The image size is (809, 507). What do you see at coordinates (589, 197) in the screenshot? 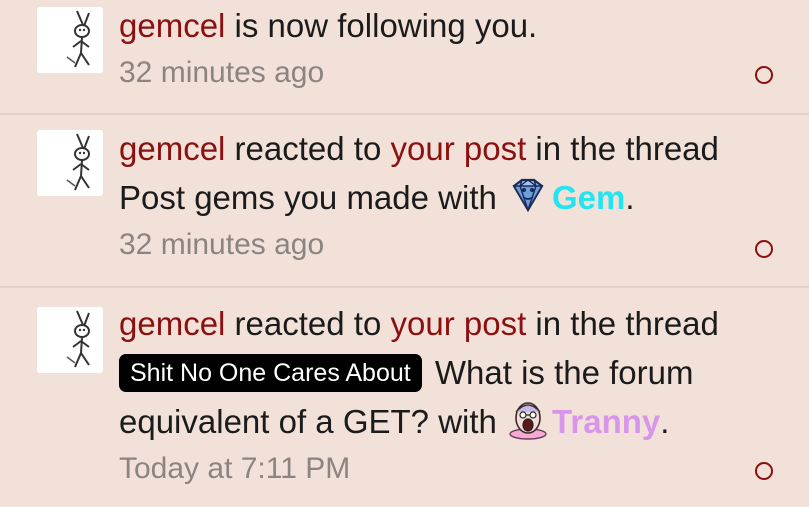
I see `reaction-name: Gem` at bounding box center [589, 197].